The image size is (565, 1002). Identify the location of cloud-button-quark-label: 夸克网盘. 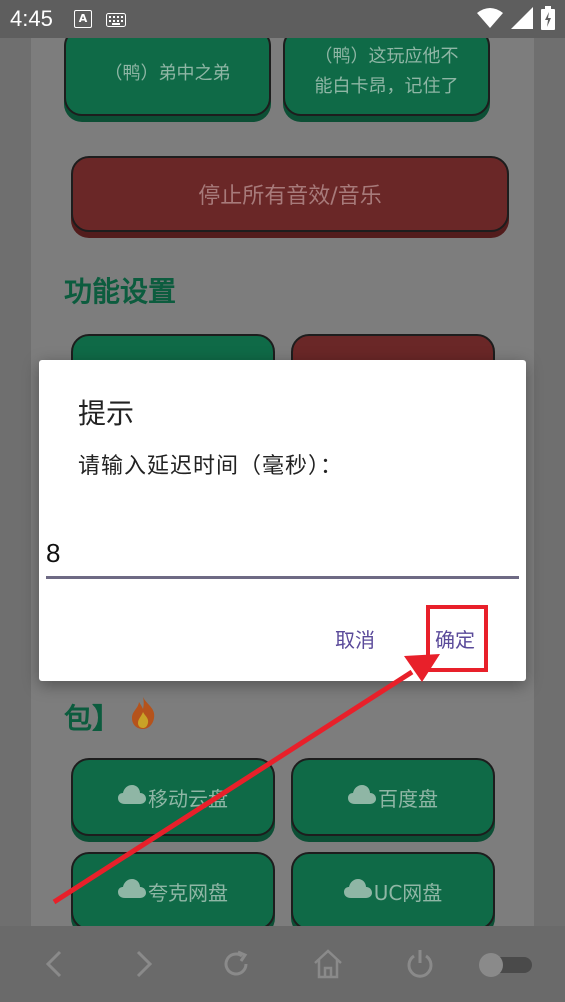
(188, 892).